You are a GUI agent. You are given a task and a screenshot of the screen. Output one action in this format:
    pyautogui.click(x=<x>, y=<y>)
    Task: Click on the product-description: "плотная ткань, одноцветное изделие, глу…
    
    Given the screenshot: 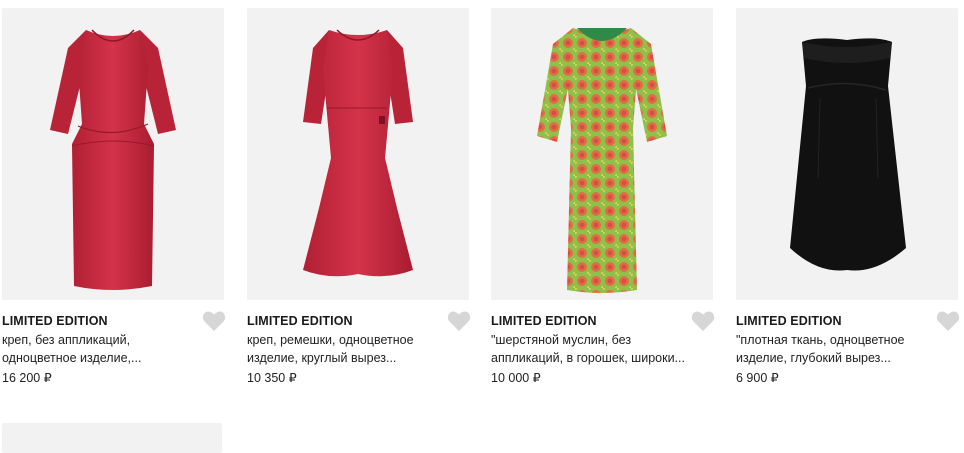 What is the action you would take?
    pyautogui.click(x=842, y=349)
    